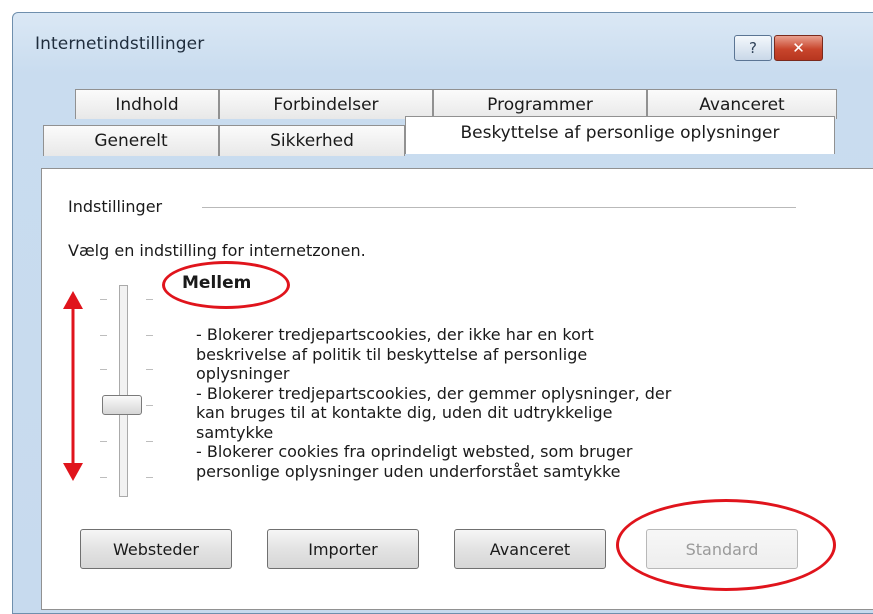 The image size is (873, 614). I want to click on tab-generelt: Generelt, so click(131, 140).